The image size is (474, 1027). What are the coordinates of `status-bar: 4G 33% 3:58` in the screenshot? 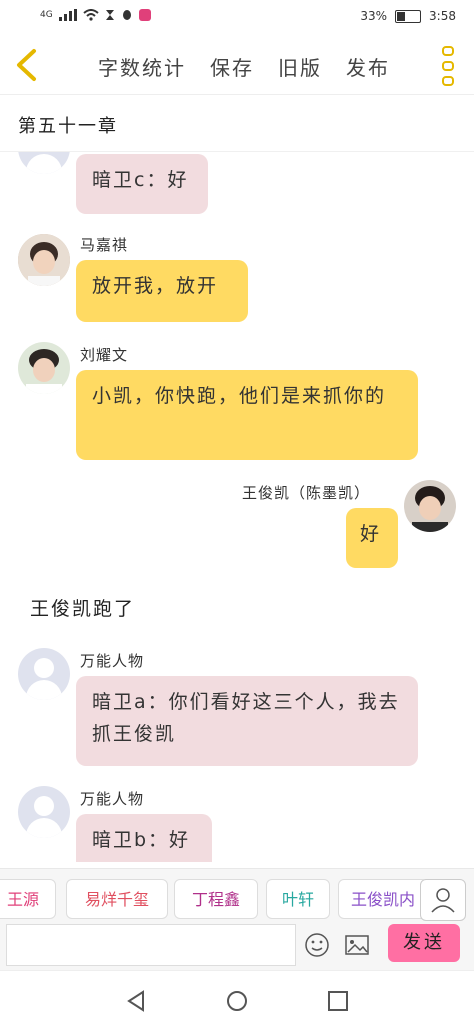 It's located at (237, 18).